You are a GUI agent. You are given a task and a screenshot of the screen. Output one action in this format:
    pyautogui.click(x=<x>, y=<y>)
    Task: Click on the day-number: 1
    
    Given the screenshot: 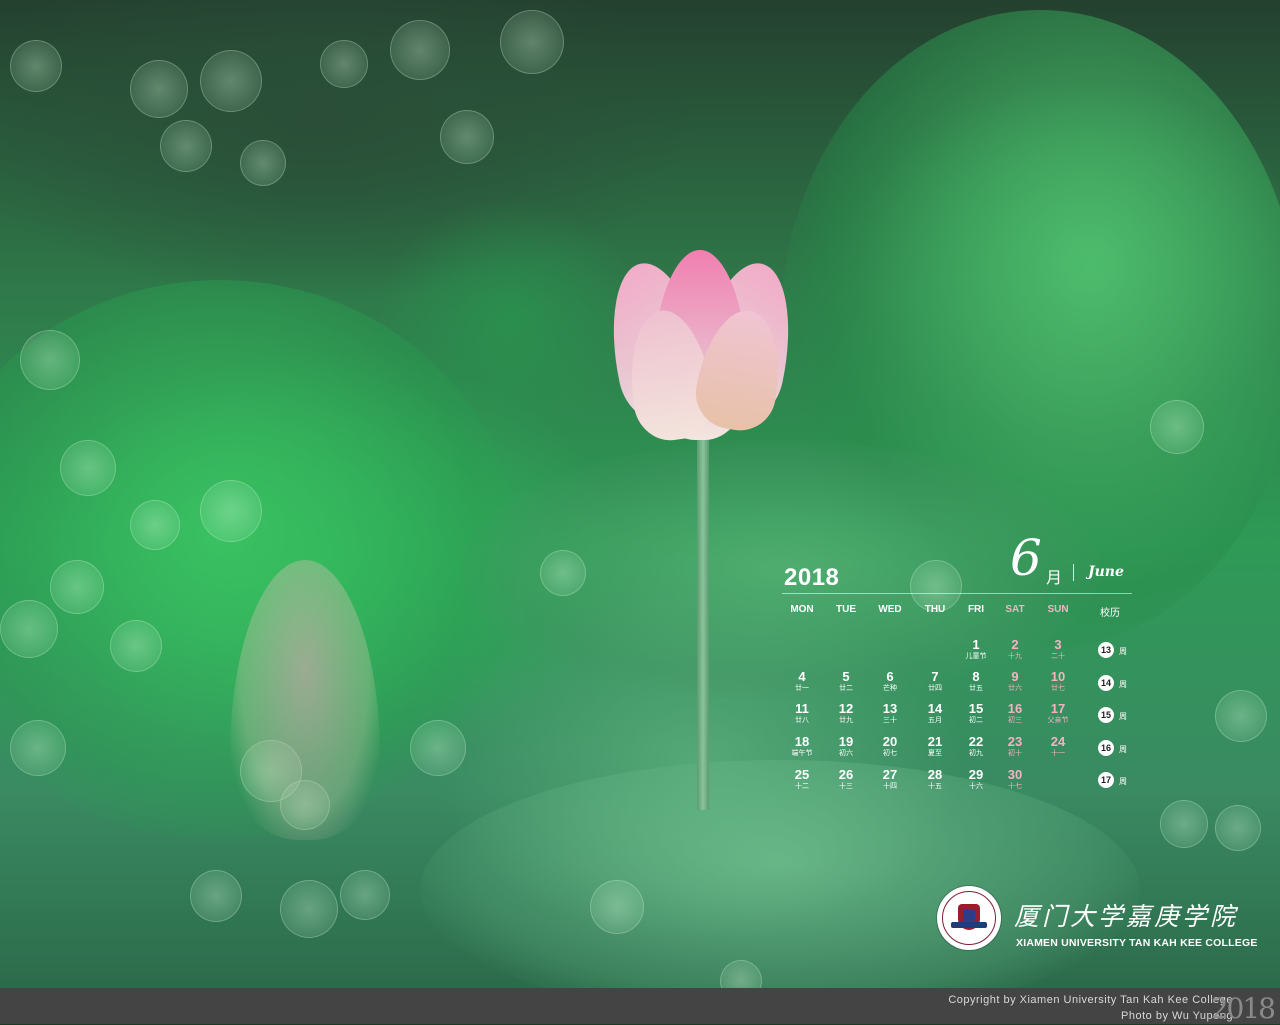 What is the action you would take?
    pyautogui.click(x=976, y=644)
    